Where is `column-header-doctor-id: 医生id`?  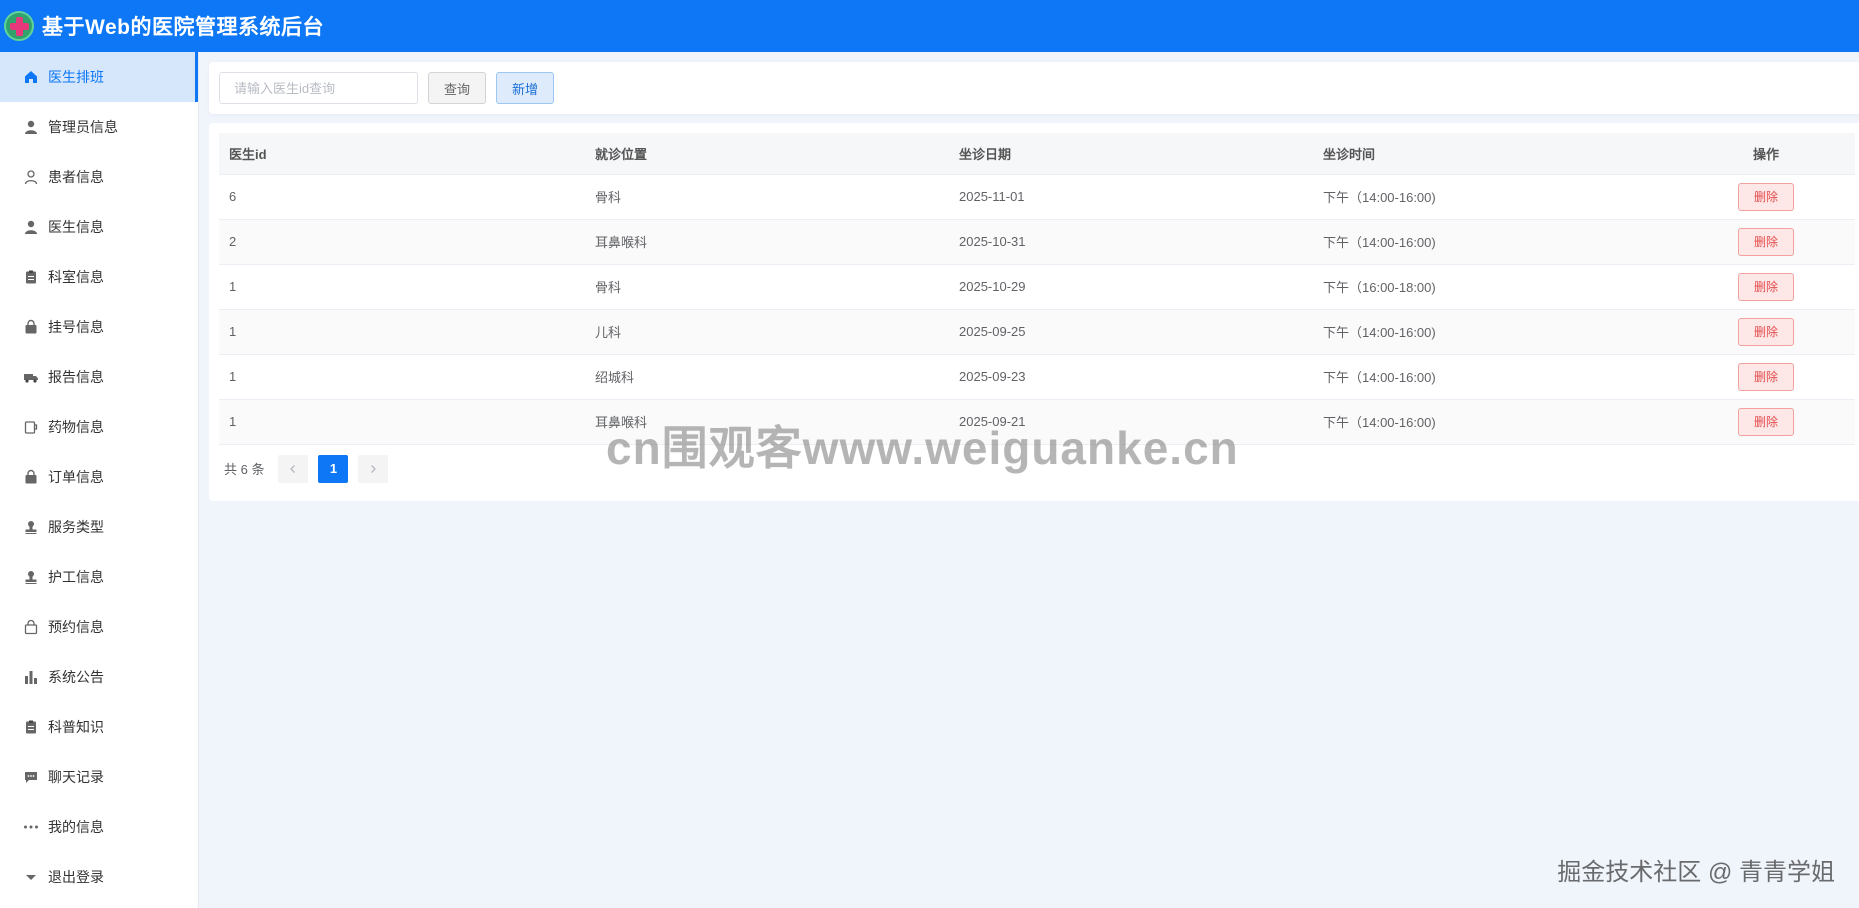
column-header-doctor-id: 医生id is located at coordinates (402, 154).